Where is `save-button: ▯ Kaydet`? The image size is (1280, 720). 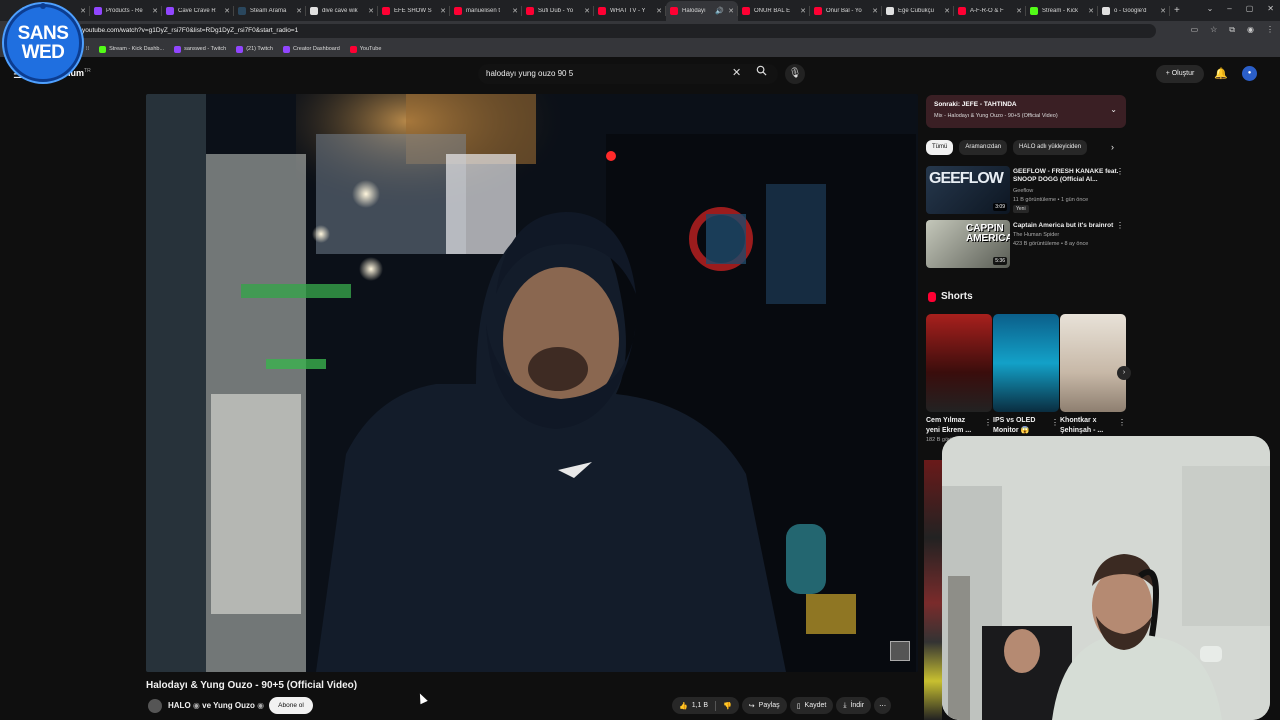
save-button: ▯ Kaydet is located at coordinates (811, 705).